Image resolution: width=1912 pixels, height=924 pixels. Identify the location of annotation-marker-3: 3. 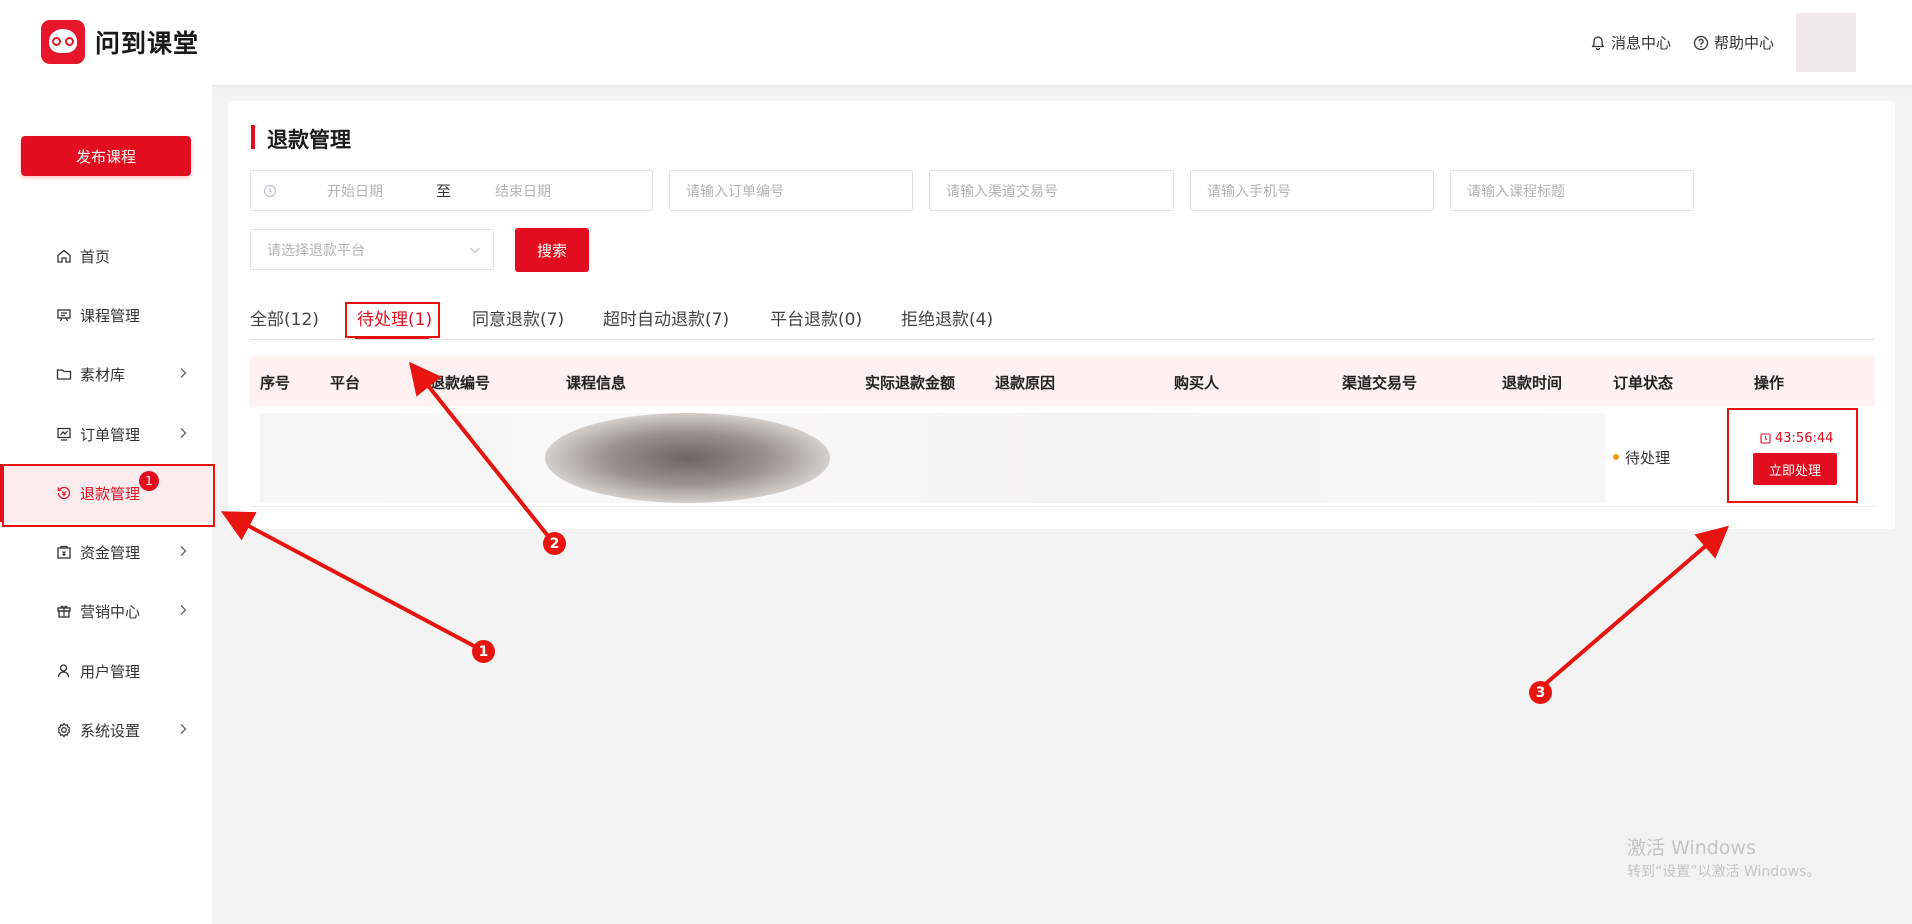
(1540, 692).